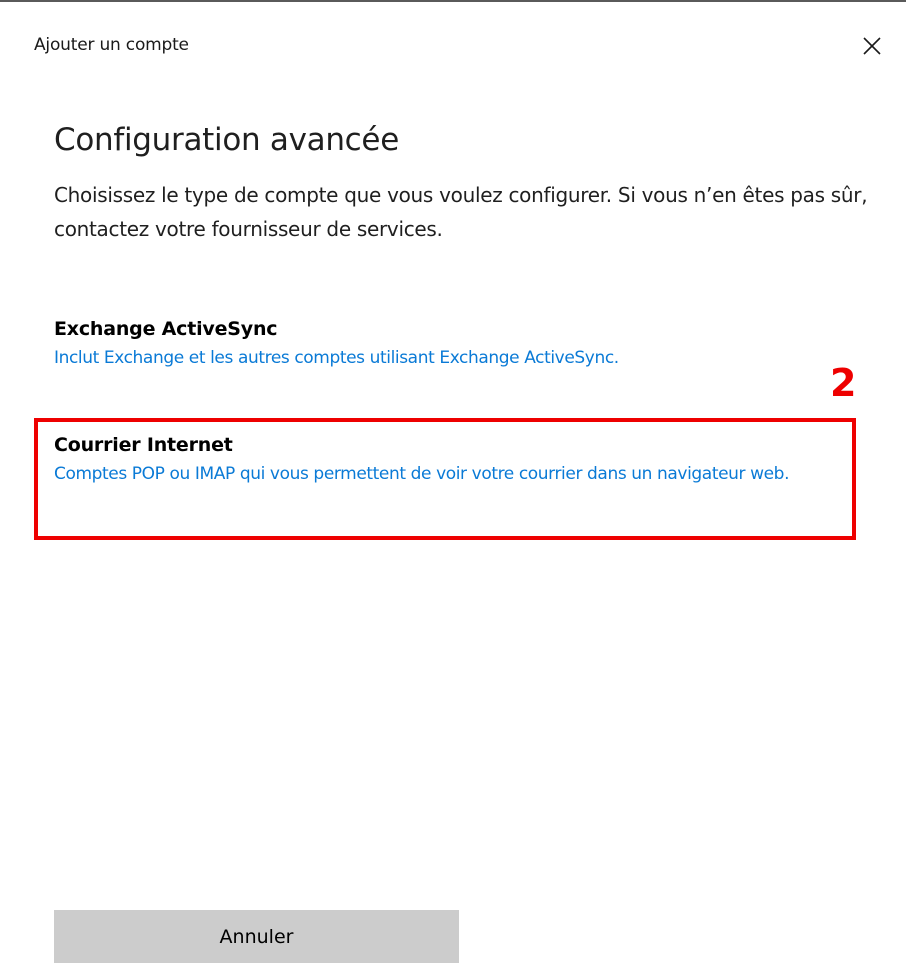 This screenshot has width=906, height=978. Describe the element at coordinates (111, 45) in the screenshot. I see `window-title: Ajouter un compte` at that location.